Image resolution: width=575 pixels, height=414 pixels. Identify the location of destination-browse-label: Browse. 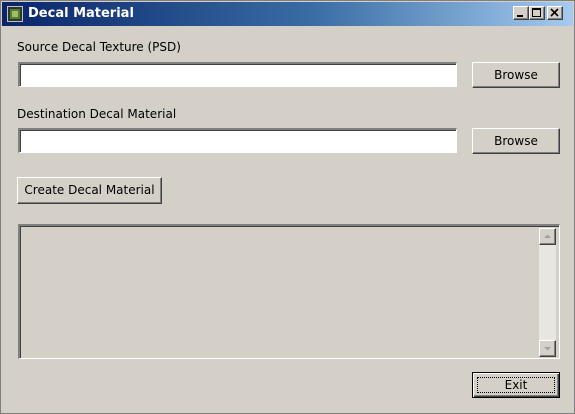
(516, 141).